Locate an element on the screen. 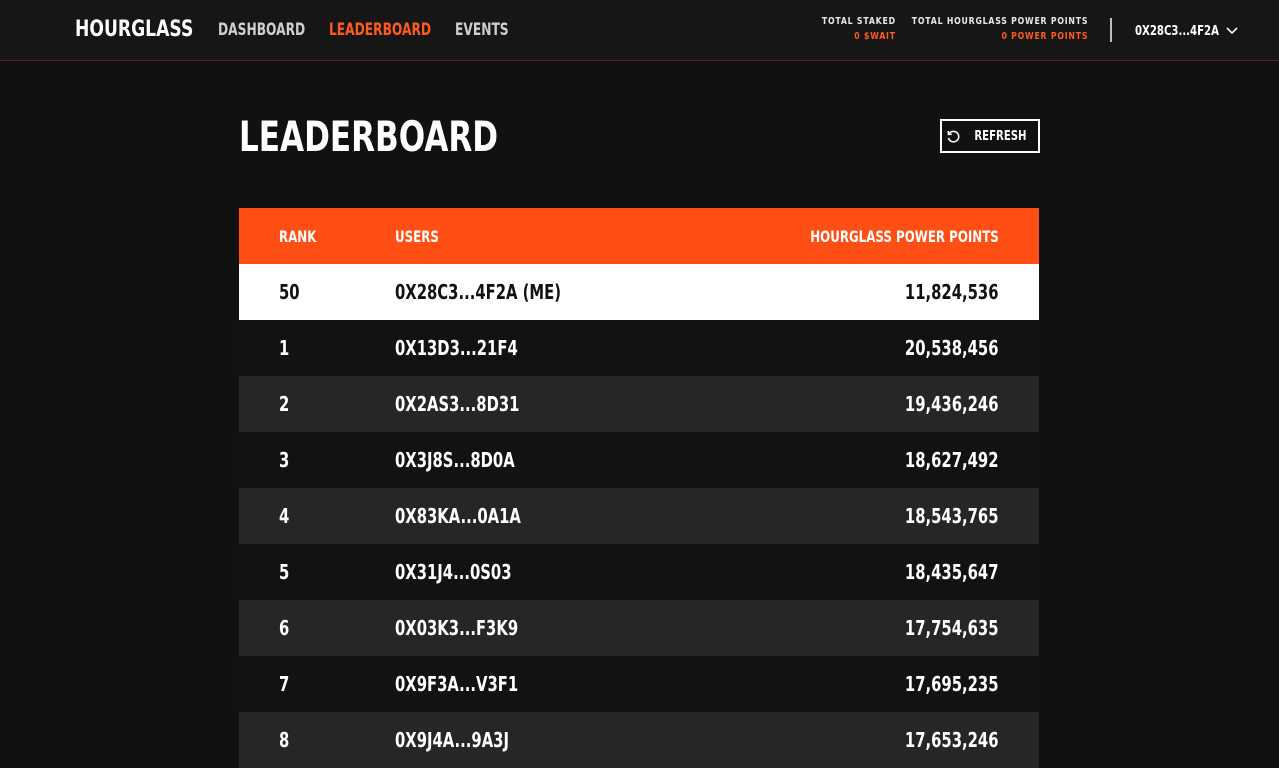 This screenshot has width=1279, height=768. user-cell: 0X28C3...4F2A (ME) is located at coordinates (478, 292).